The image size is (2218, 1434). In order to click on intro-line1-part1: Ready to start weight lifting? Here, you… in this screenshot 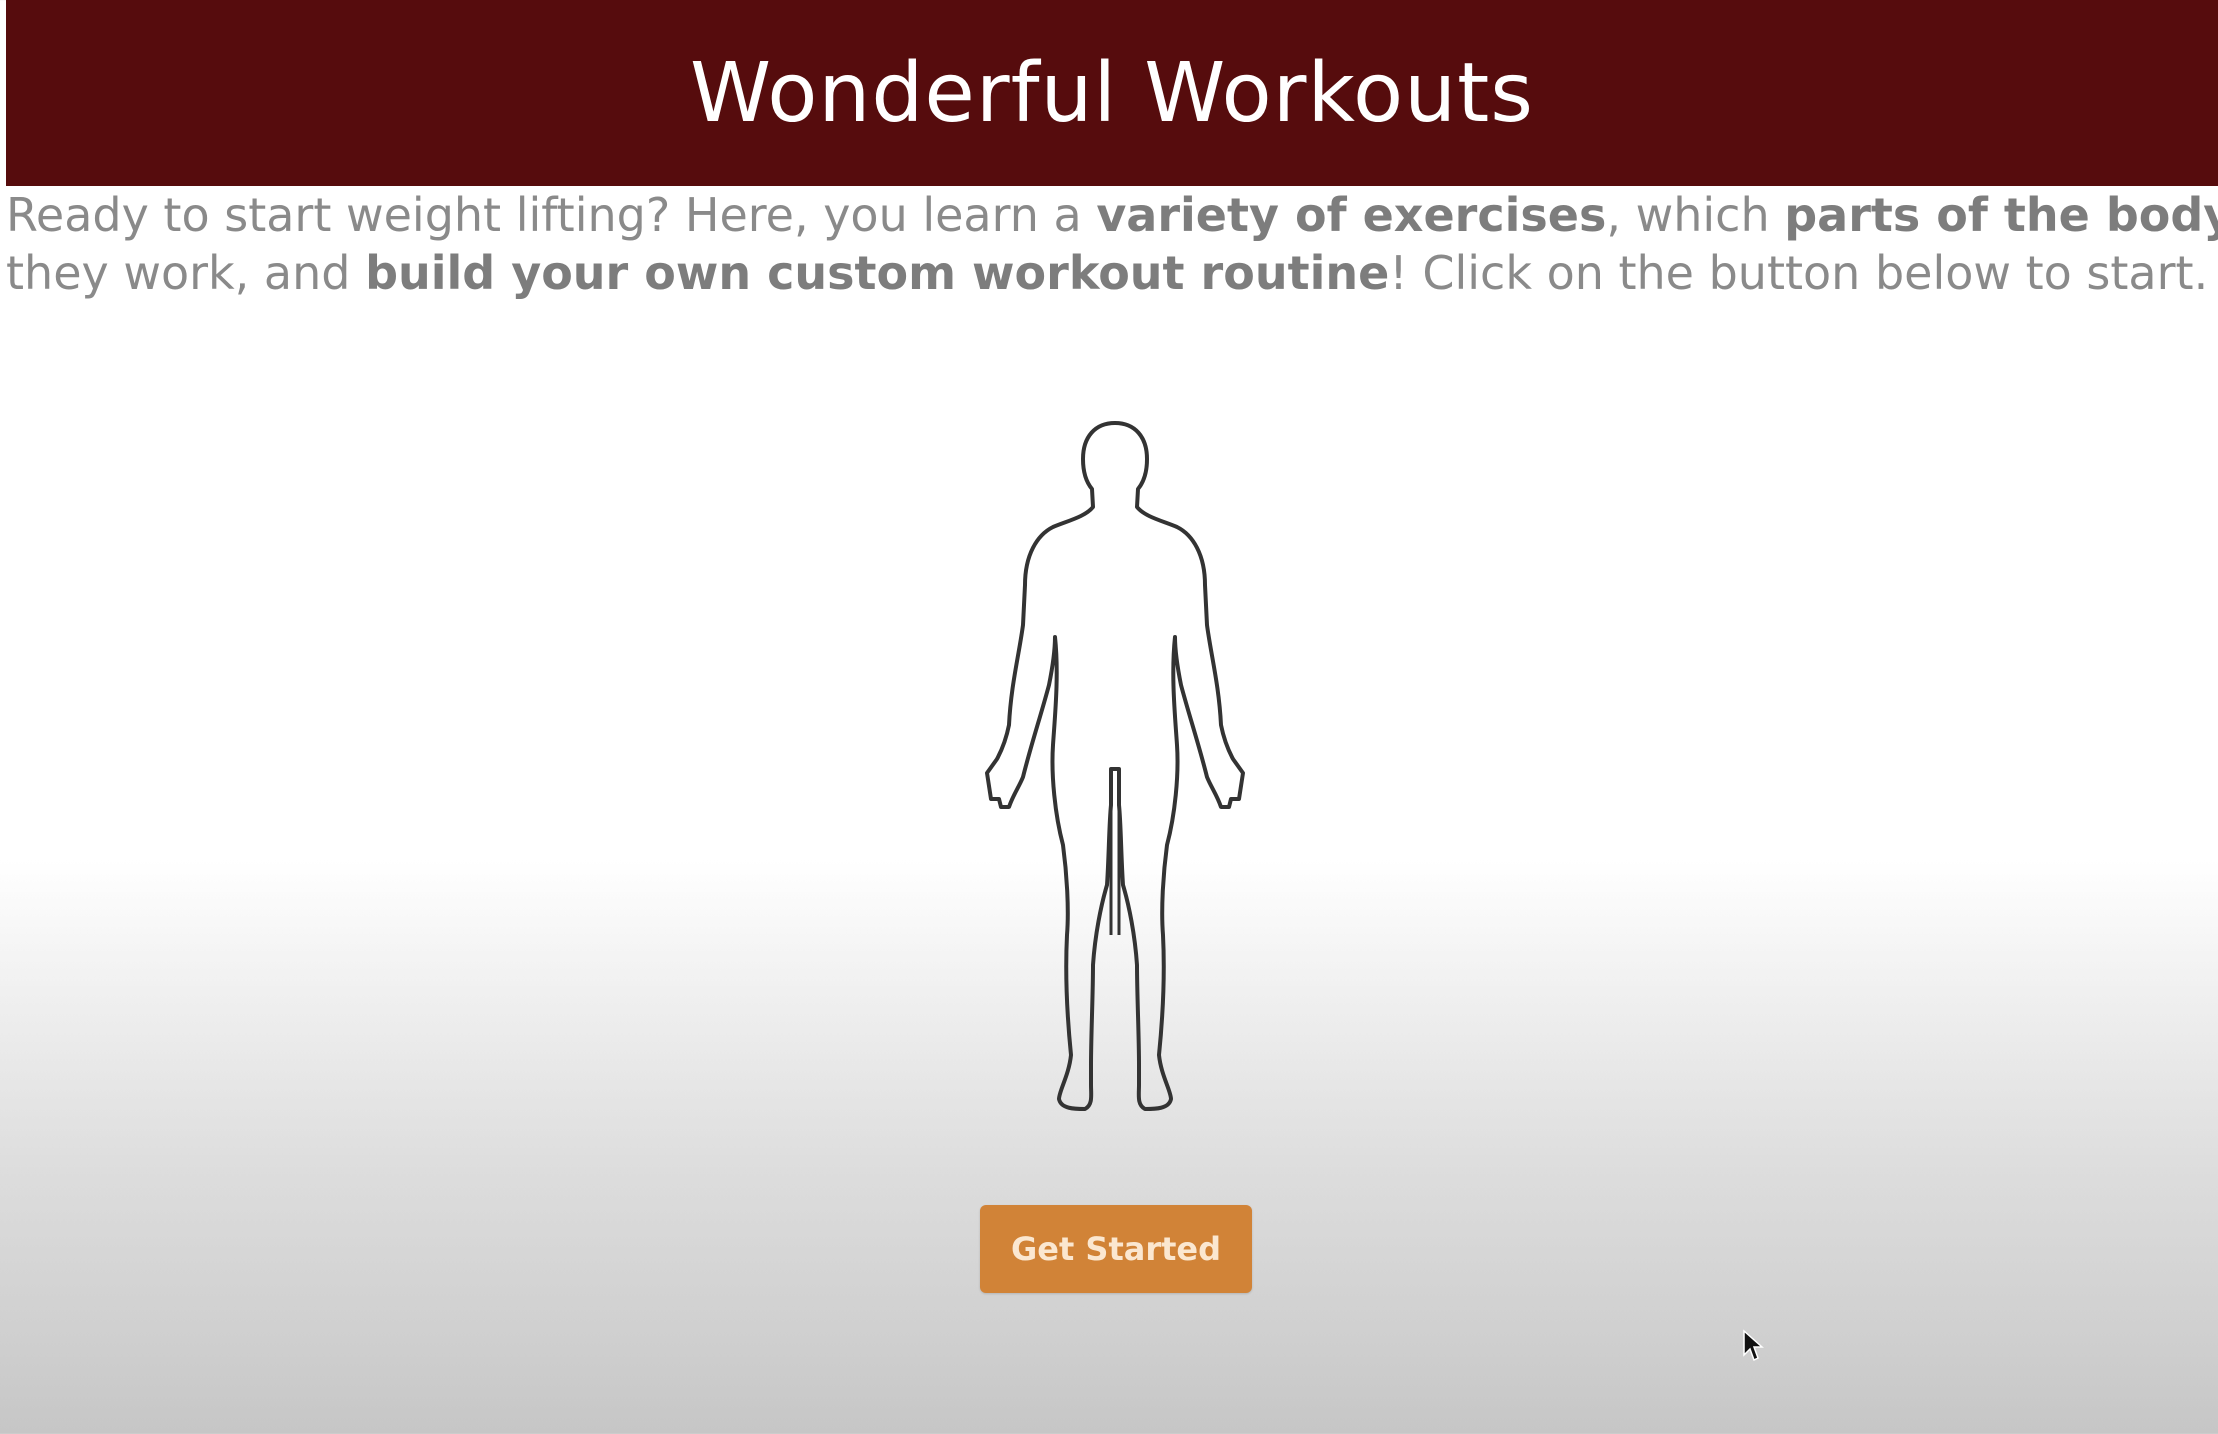, I will do `click(551, 215)`.